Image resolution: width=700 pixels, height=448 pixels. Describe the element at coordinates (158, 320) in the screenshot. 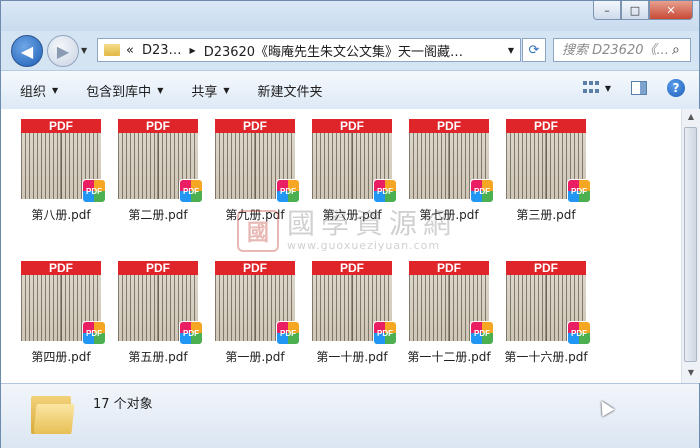

I see `file-item: PDF PDF 第五册.pdf` at that location.